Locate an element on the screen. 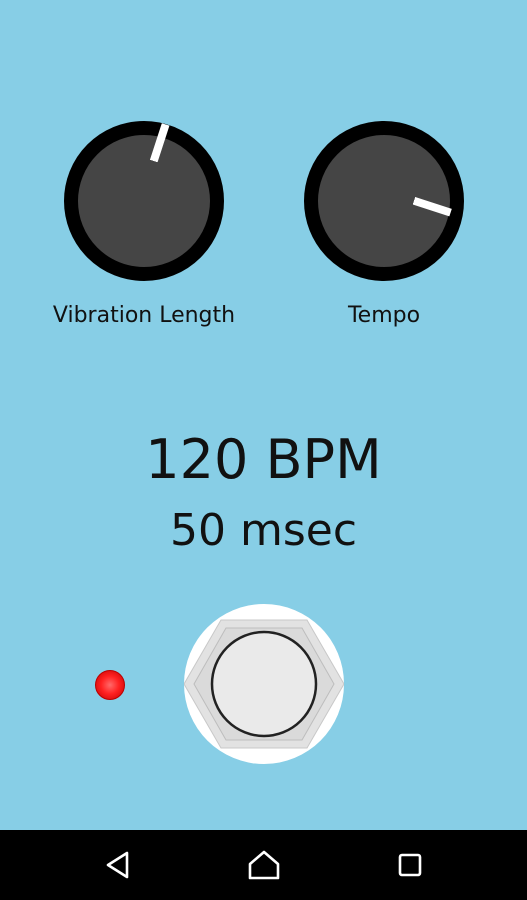 The height and width of the screenshot is (900, 527). vibration-length-knob-pointer is located at coordinates (155, 158).